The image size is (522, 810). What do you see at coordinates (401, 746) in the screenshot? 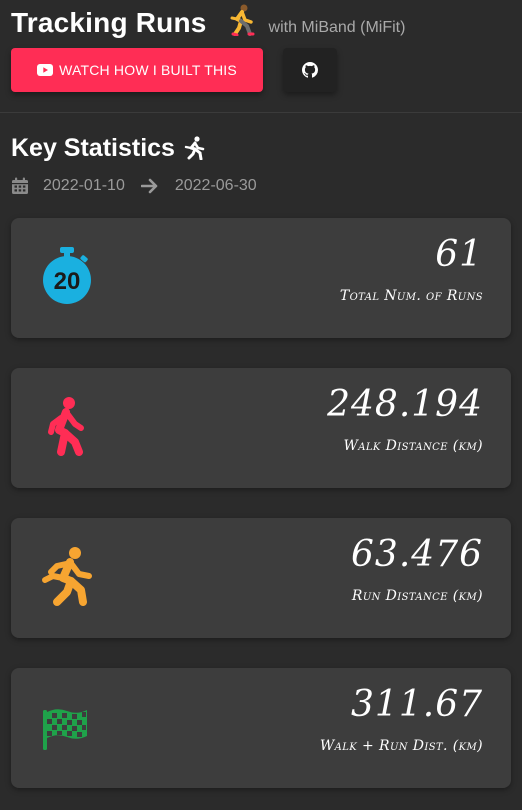
I see `stat-label: Walk + Run Dist. (km)` at bounding box center [401, 746].